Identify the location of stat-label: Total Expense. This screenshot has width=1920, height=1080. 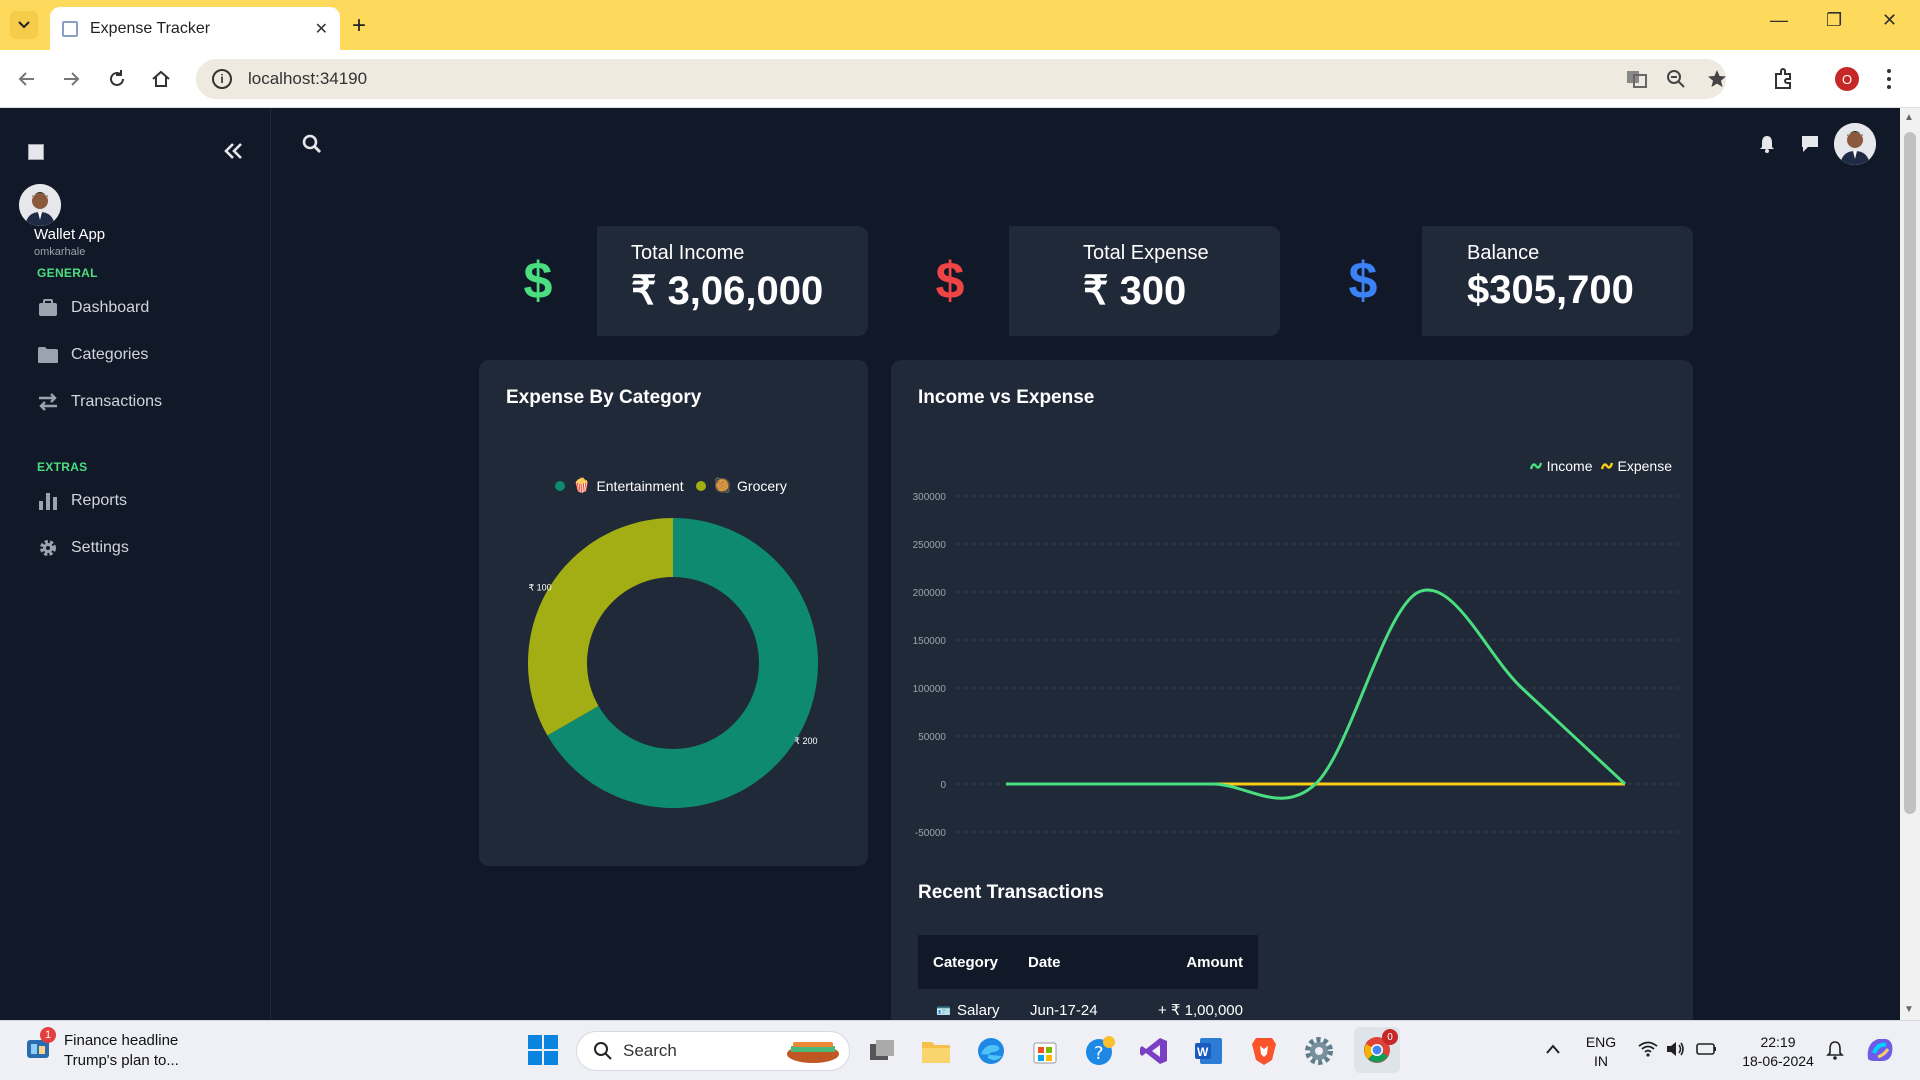
(1146, 253).